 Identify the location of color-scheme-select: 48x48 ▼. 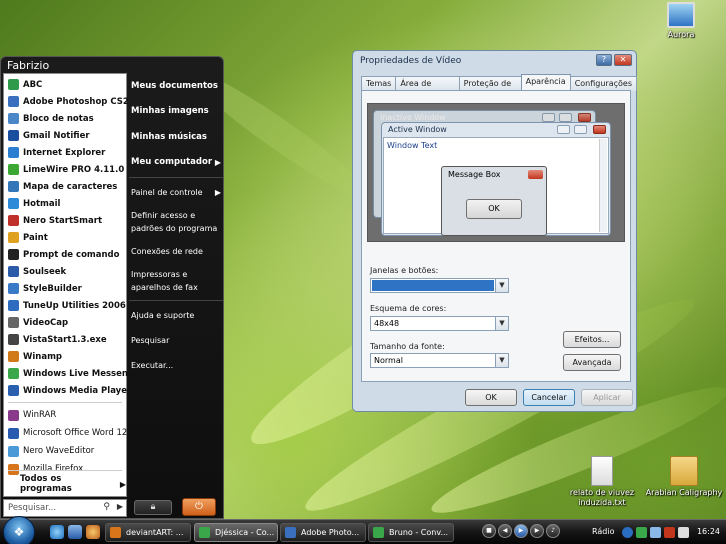
(439, 323).